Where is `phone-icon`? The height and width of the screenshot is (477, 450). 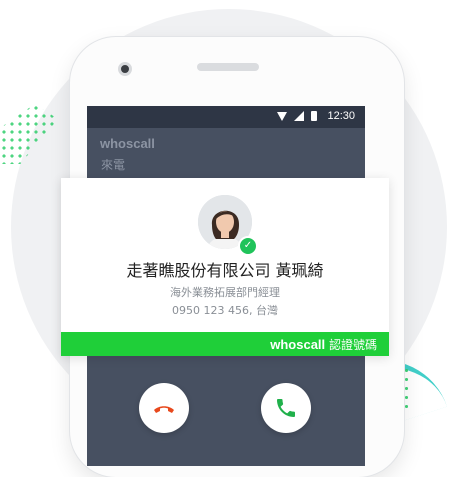 phone-icon is located at coordinates (286, 408).